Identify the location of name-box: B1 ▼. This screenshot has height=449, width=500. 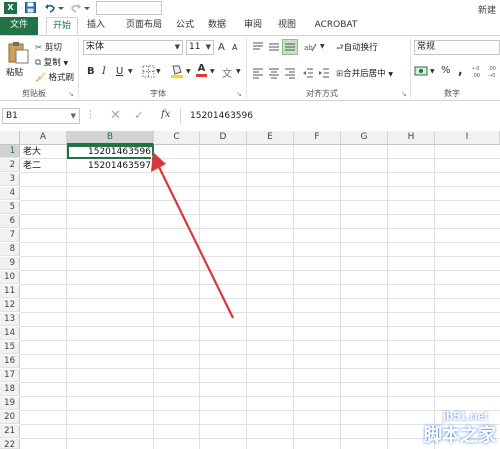
(41, 116).